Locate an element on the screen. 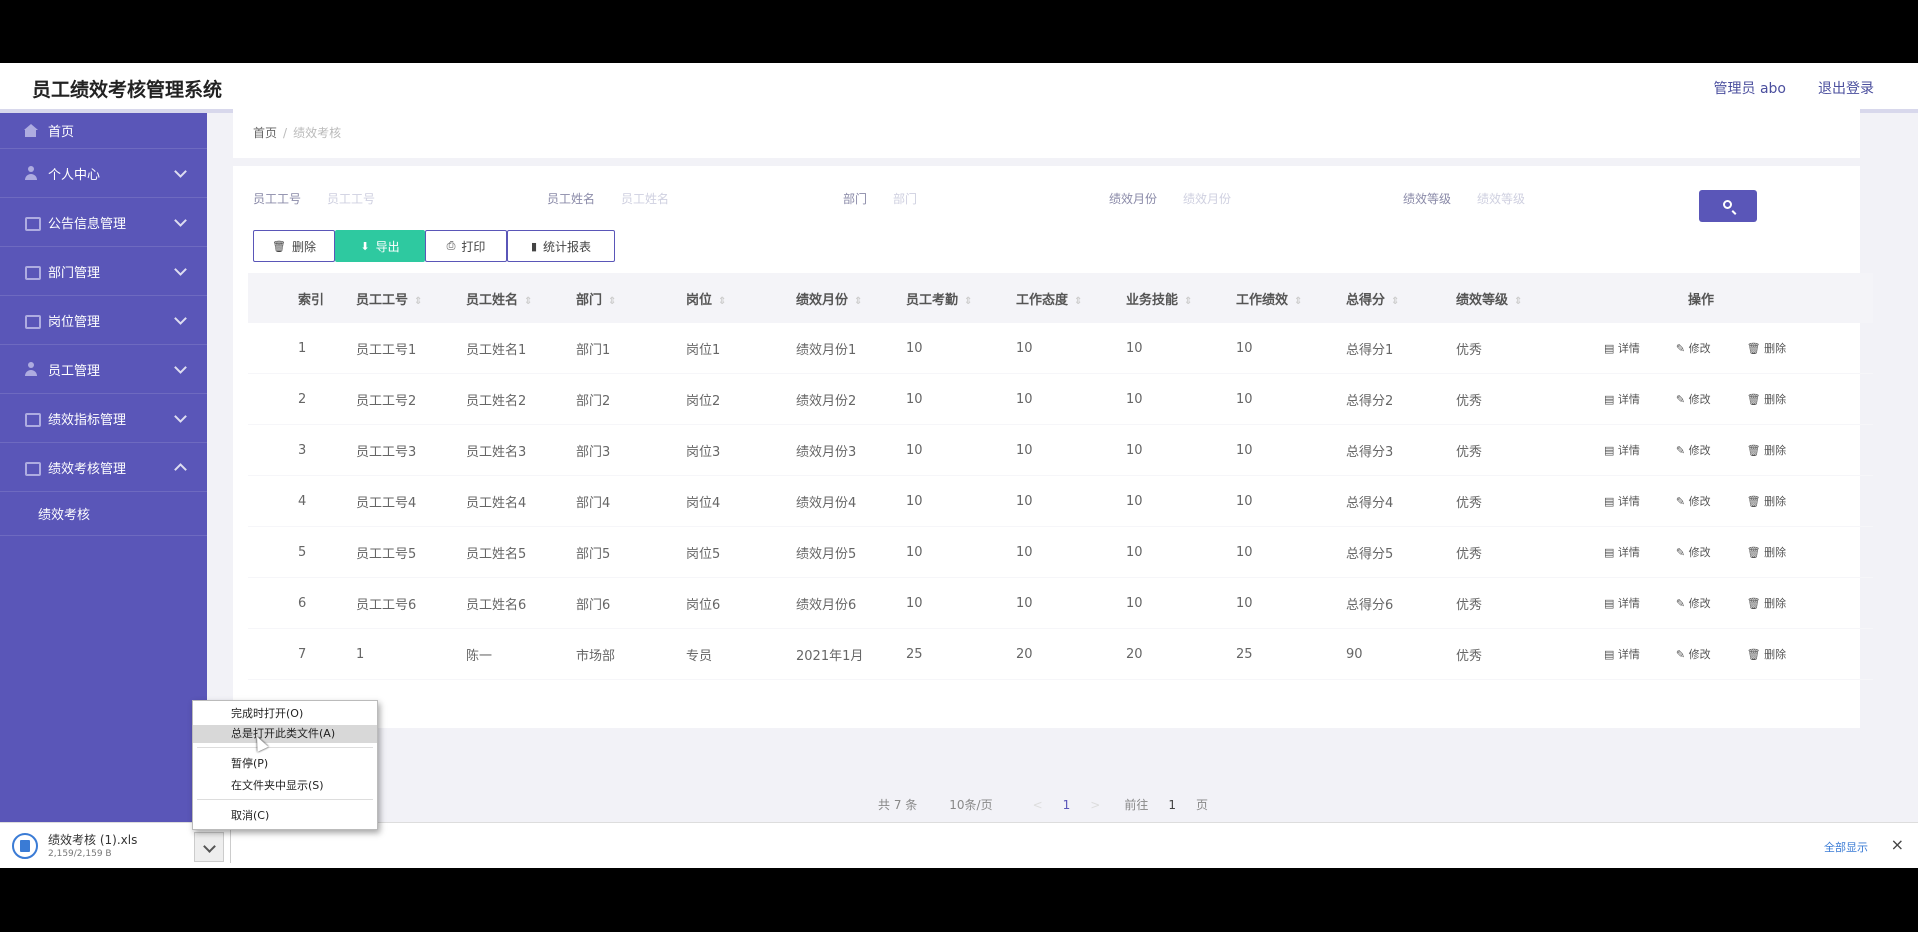 The image size is (1918, 932). report-button-label: 统计报表 is located at coordinates (567, 246).